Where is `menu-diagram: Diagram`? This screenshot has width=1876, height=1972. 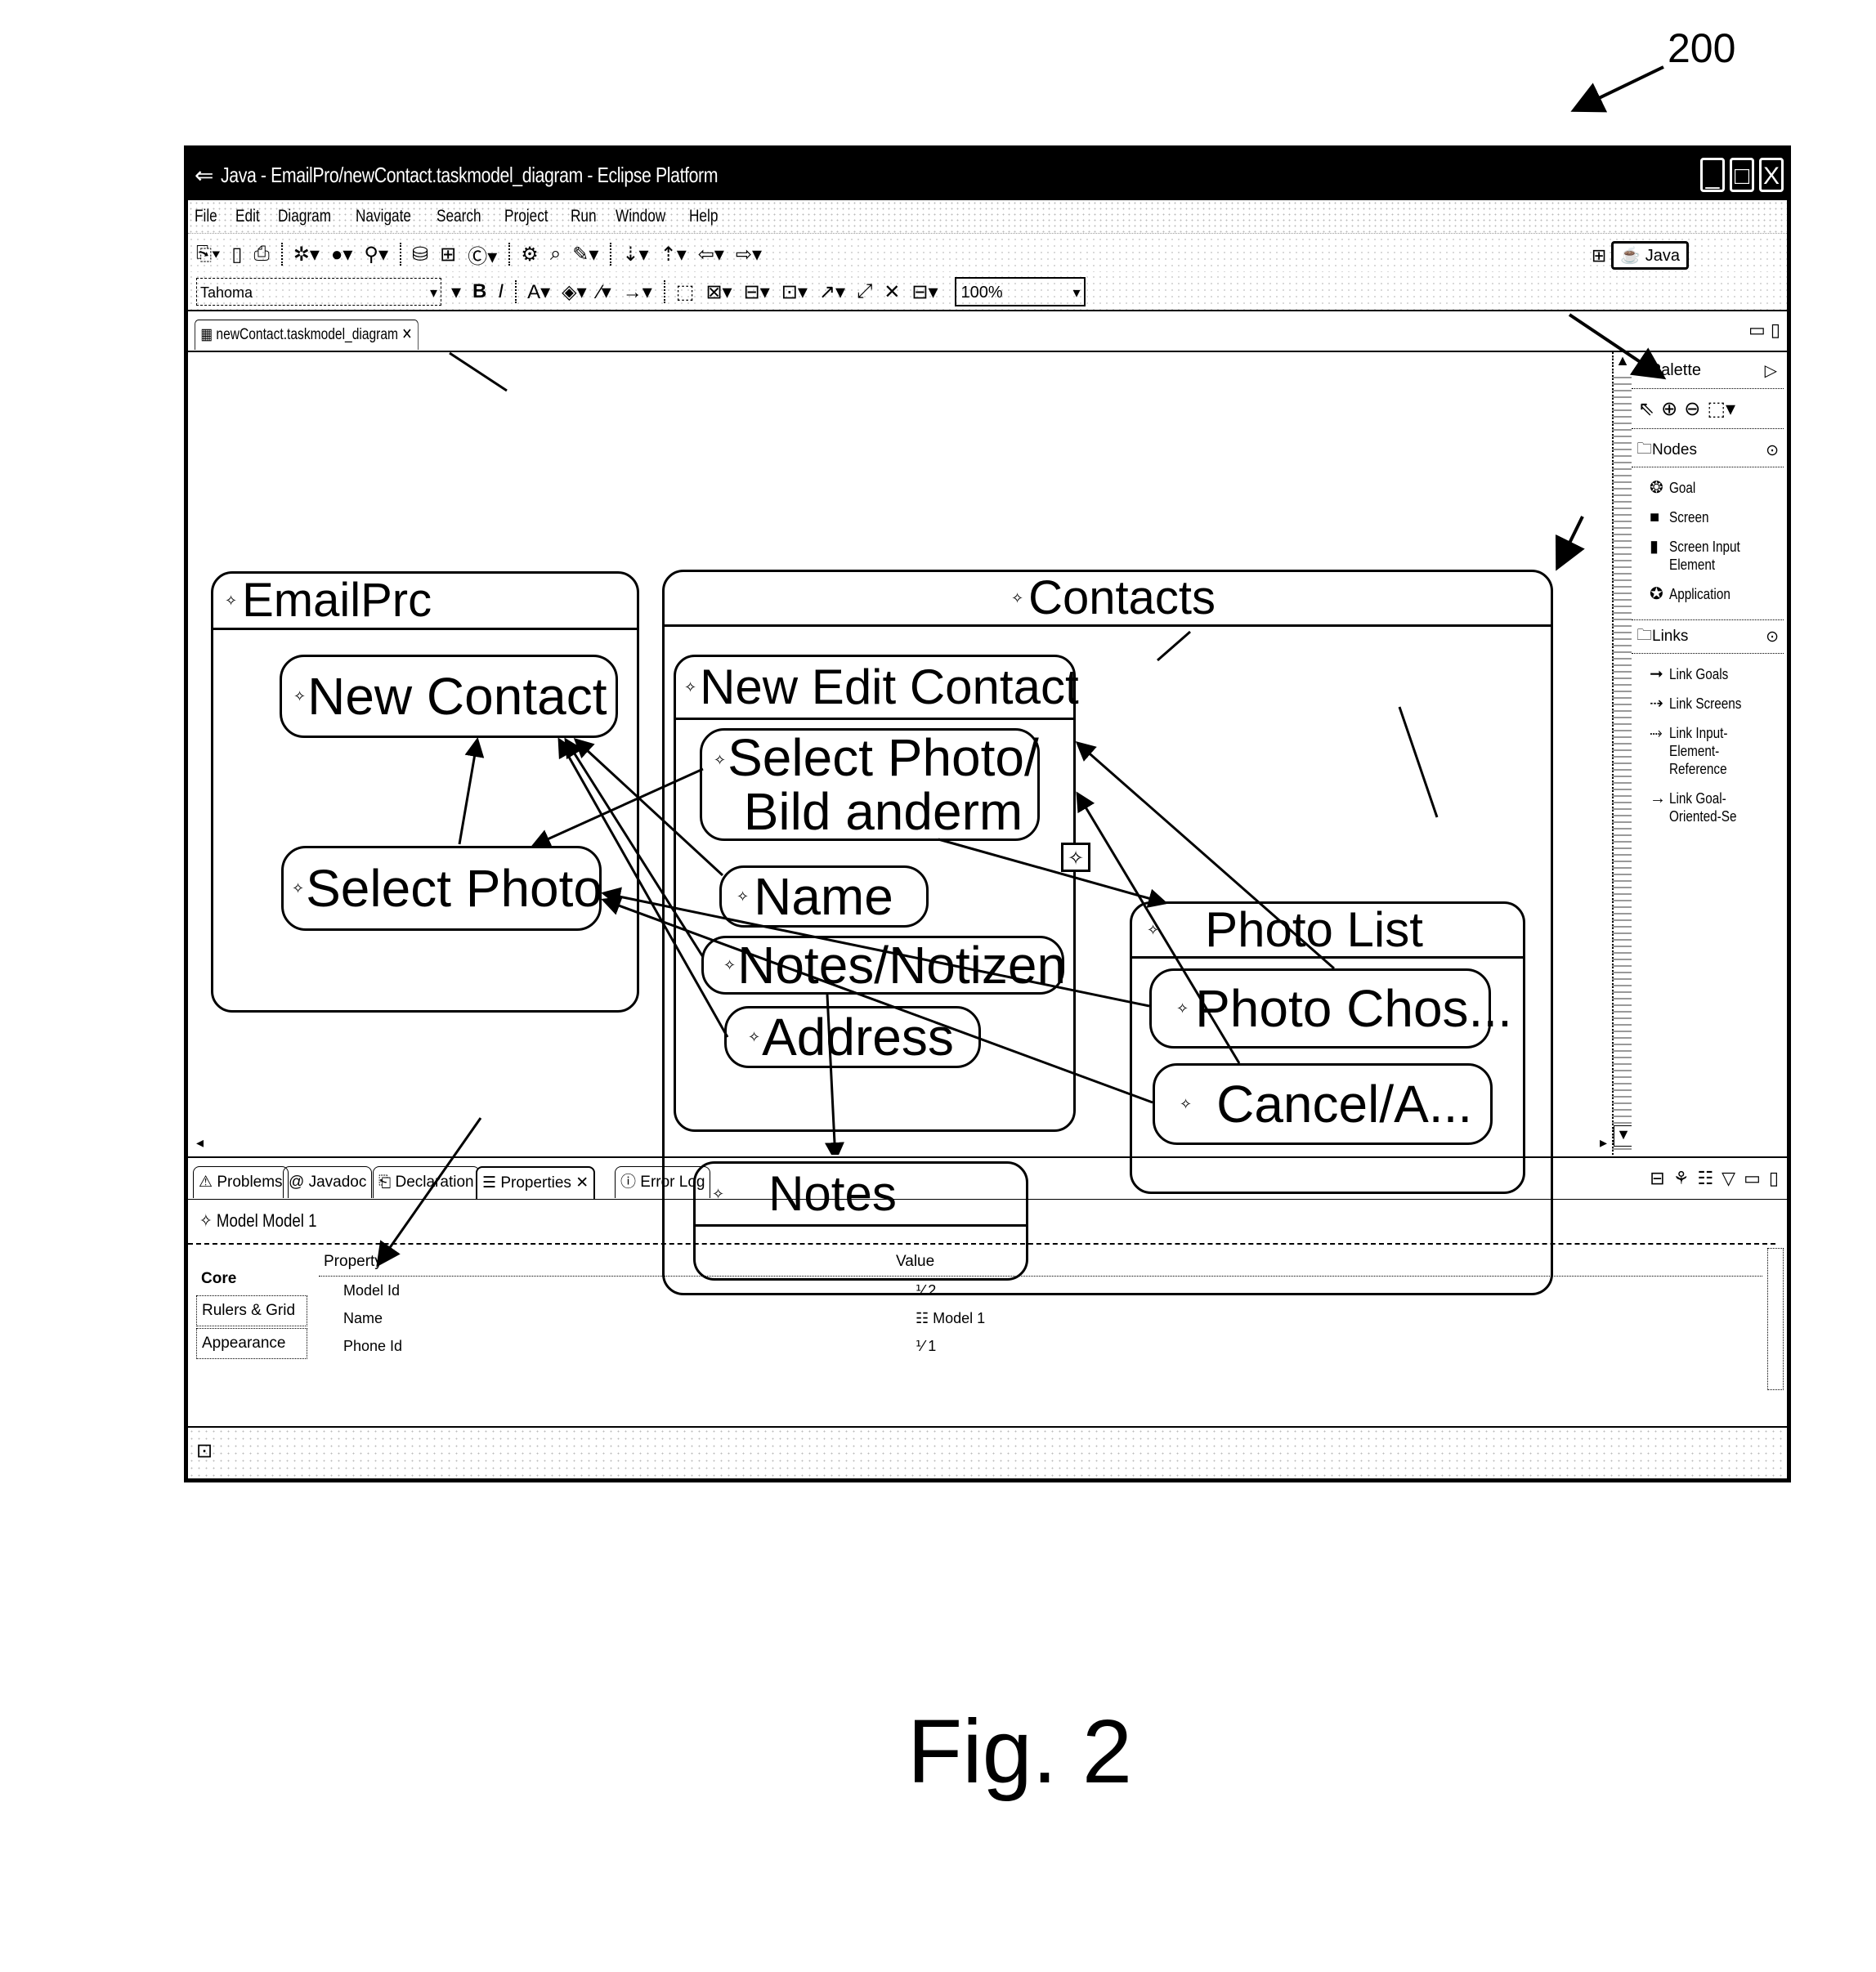 menu-diagram: Diagram is located at coordinates (304, 216).